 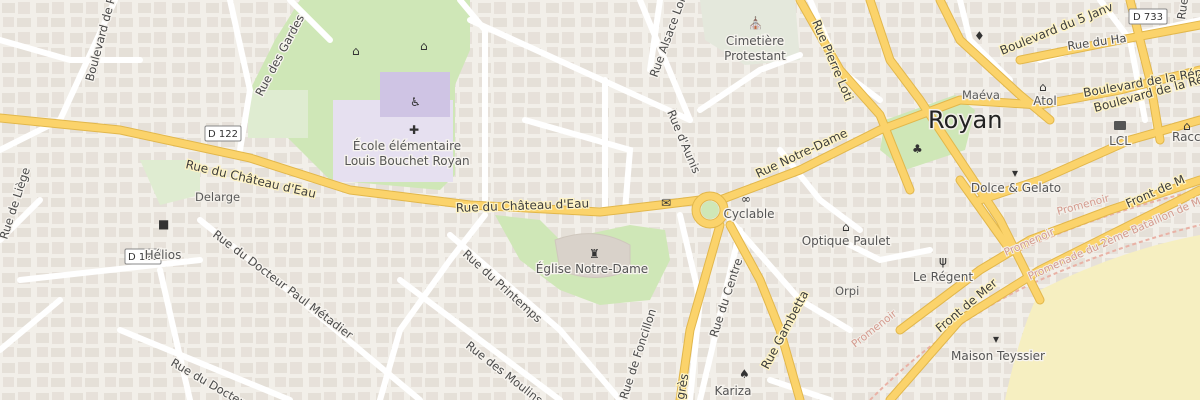 What do you see at coordinates (1186, 137) in the screenshot?
I see `svg-text: Racco` at bounding box center [1186, 137].